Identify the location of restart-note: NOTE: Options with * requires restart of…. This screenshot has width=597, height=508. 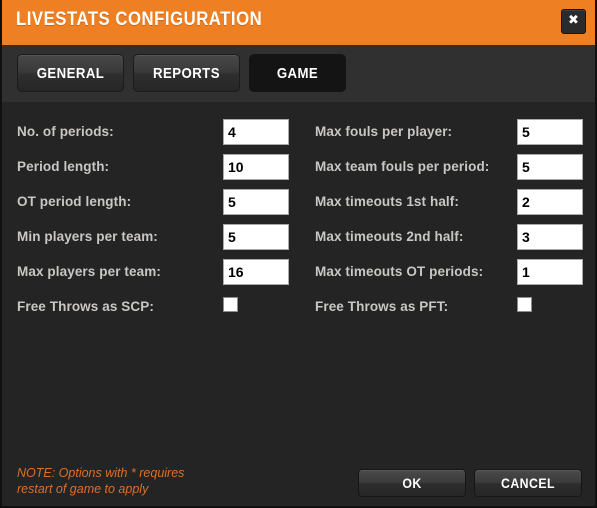
(101, 481).